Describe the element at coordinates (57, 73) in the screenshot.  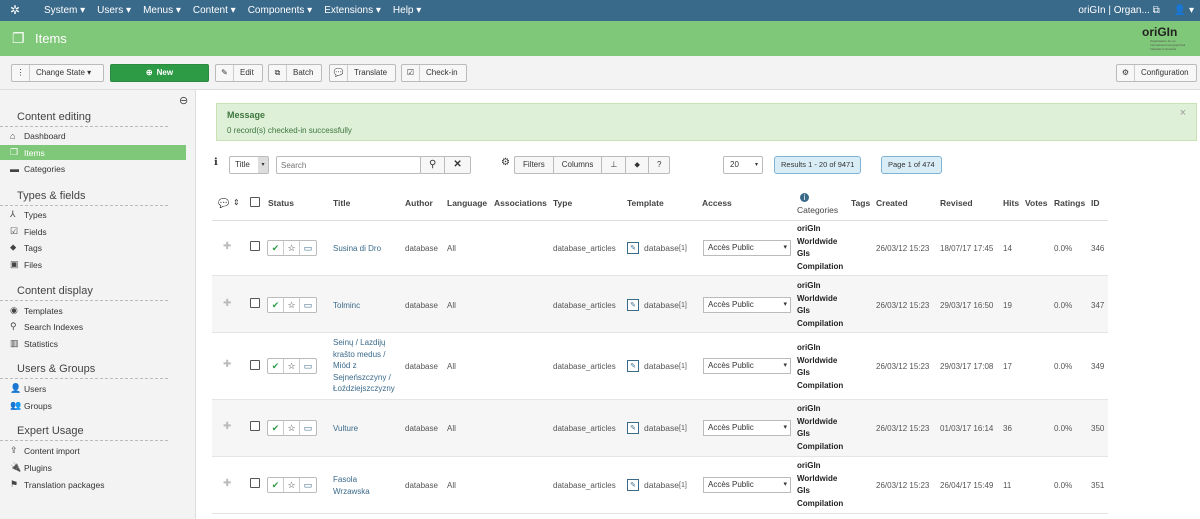
I see `change-state-button: ⋮ Change State ▾` at that location.